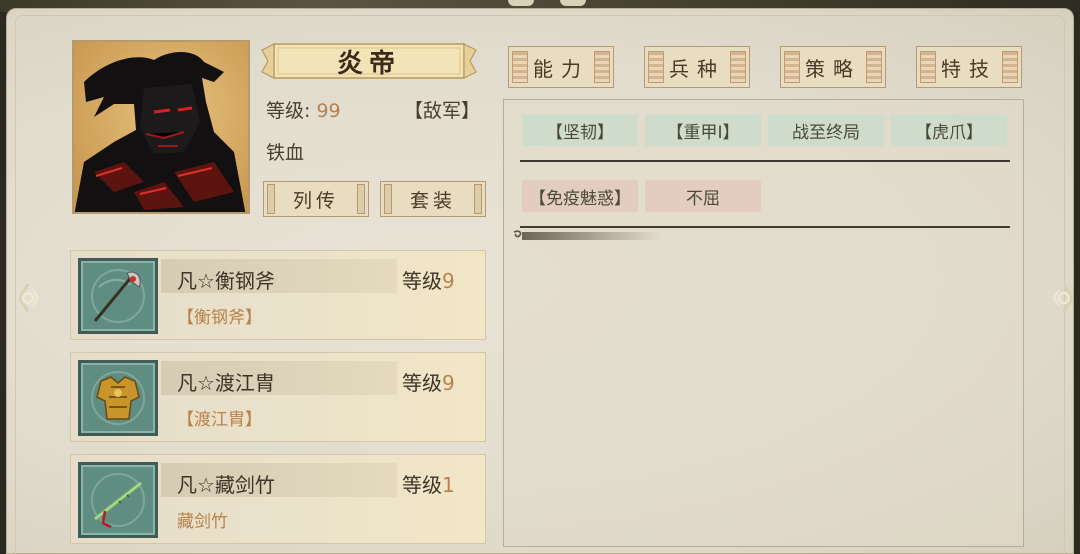  What do you see at coordinates (587, 235) in the screenshot?
I see `brush-stroke-ornament` at bounding box center [587, 235].